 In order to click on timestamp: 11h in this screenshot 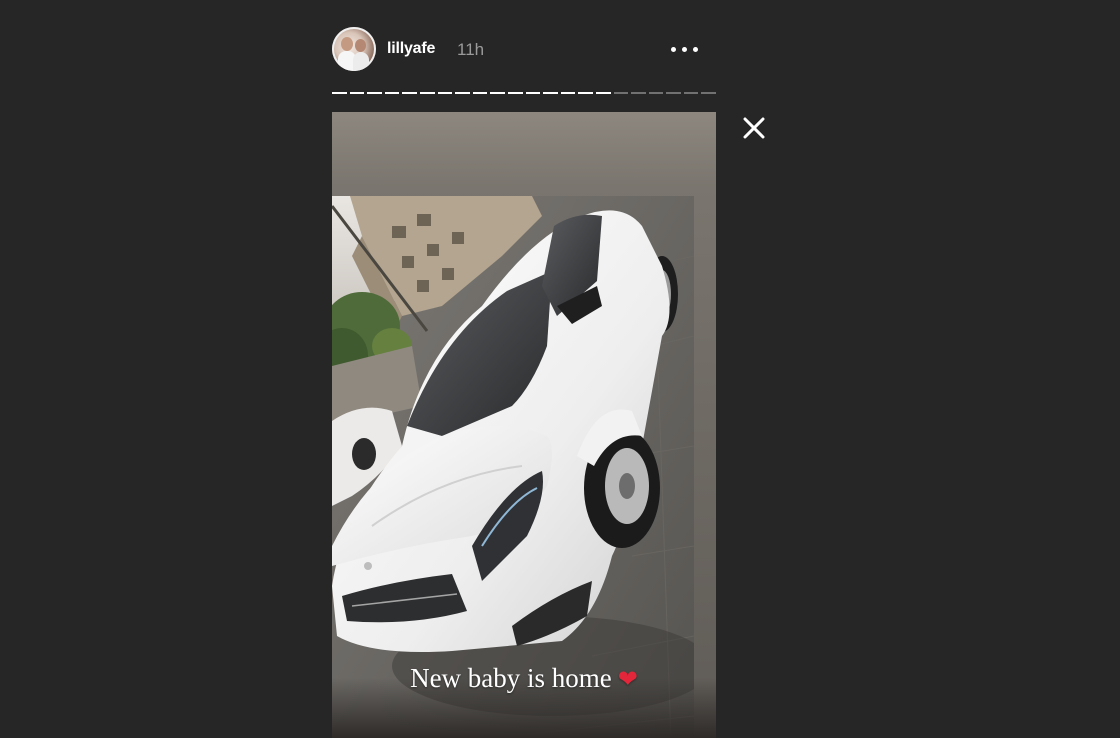, I will do `click(471, 49)`.